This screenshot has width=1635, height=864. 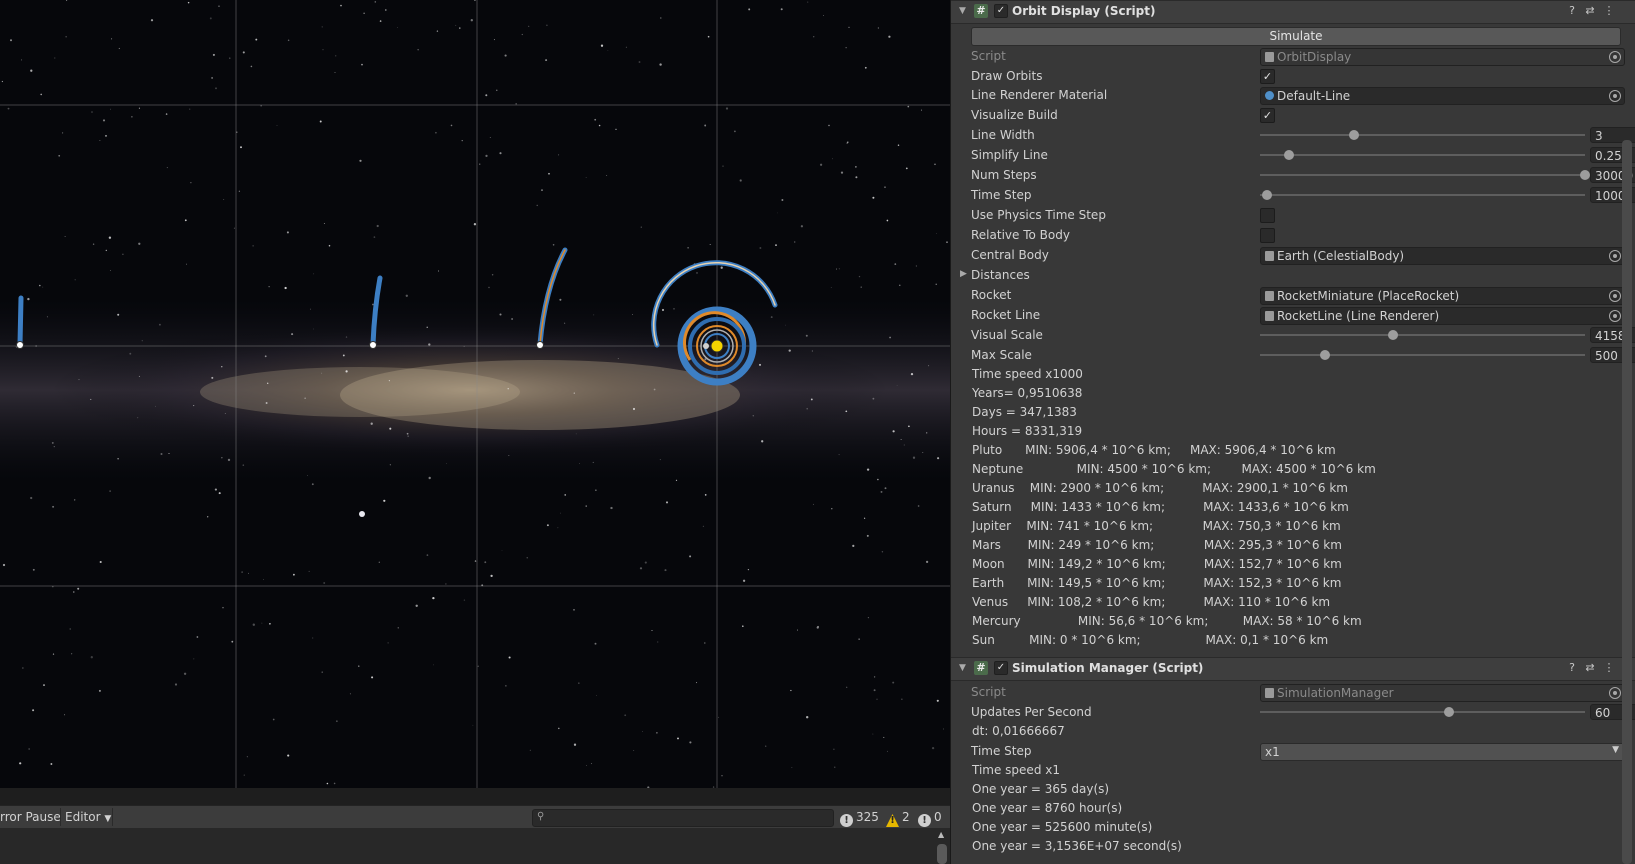 What do you see at coordinates (1422, 355) in the screenshot?
I see `max-scale-slider` at bounding box center [1422, 355].